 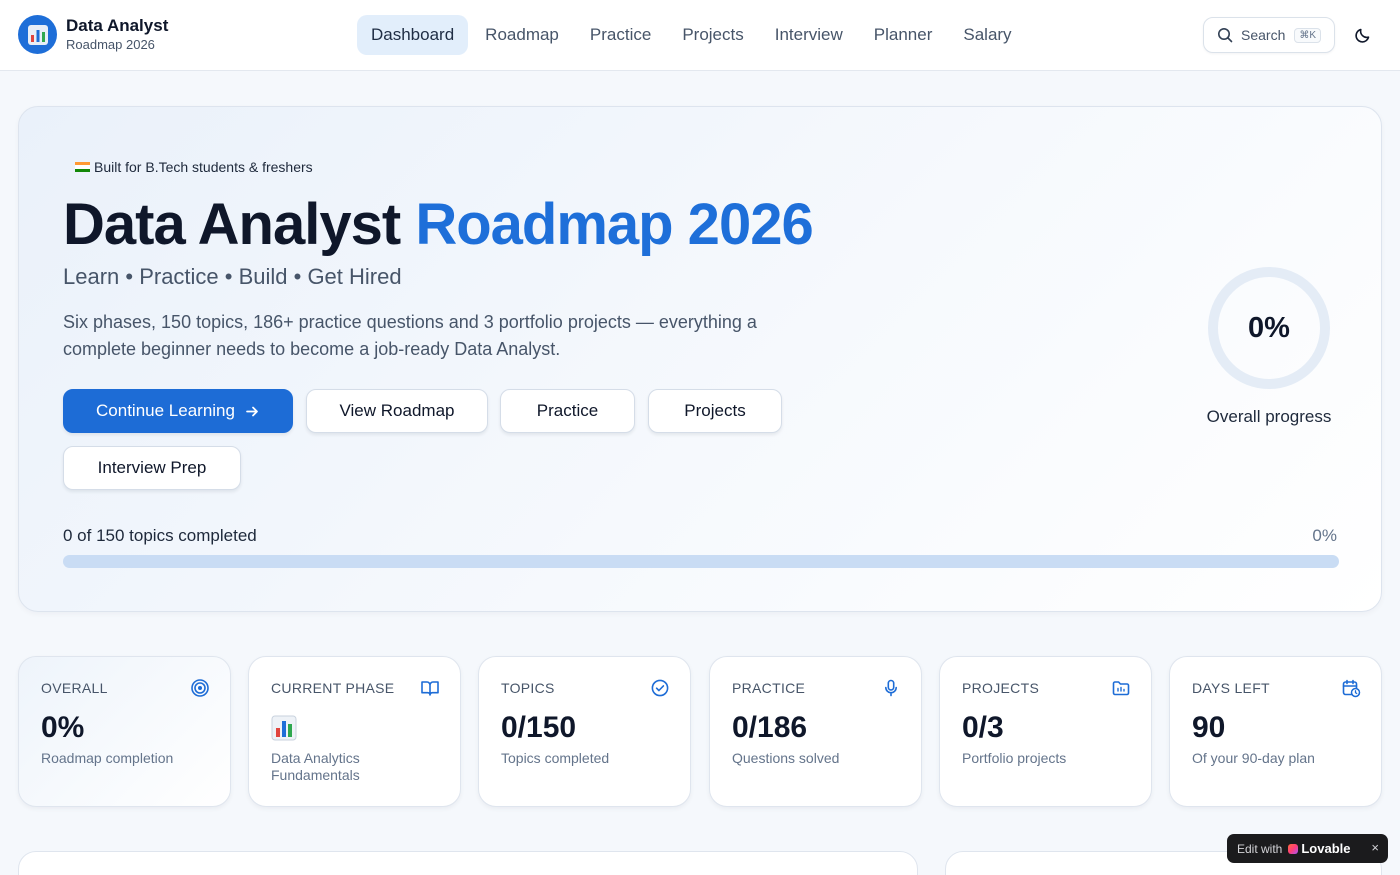 I want to click on progress-ring-label: Overall progress, so click(x=1269, y=416).